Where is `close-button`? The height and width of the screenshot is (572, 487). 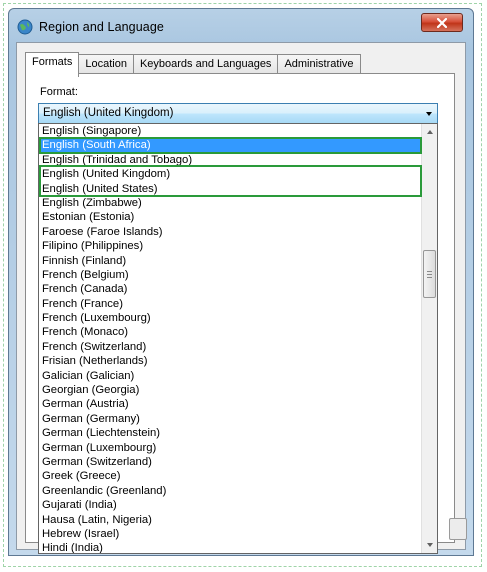
close-button is located at coordinates (442, 22).